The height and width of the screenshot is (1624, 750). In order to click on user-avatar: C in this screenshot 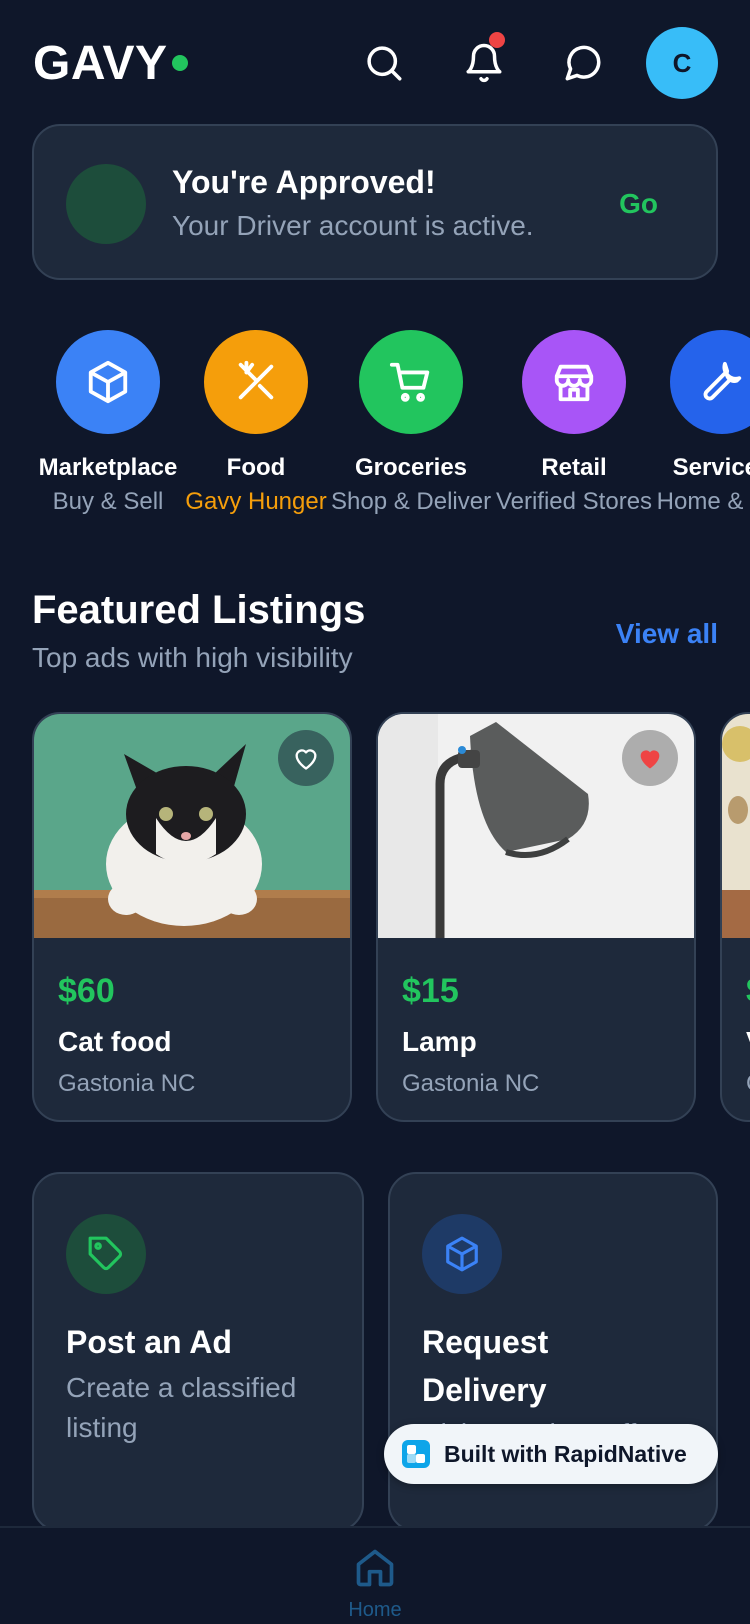, I will do `click(682, 63)`.